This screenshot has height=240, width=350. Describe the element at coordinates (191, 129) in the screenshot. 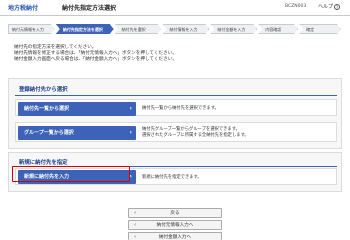

I see `description-line: 納付先グループ一覧からグループを選択できます。` at that location.